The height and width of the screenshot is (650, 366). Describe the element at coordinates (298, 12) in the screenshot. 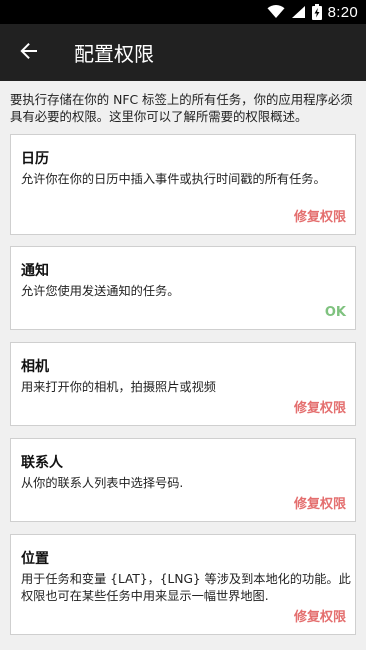

I see `signal-icon` at that location.